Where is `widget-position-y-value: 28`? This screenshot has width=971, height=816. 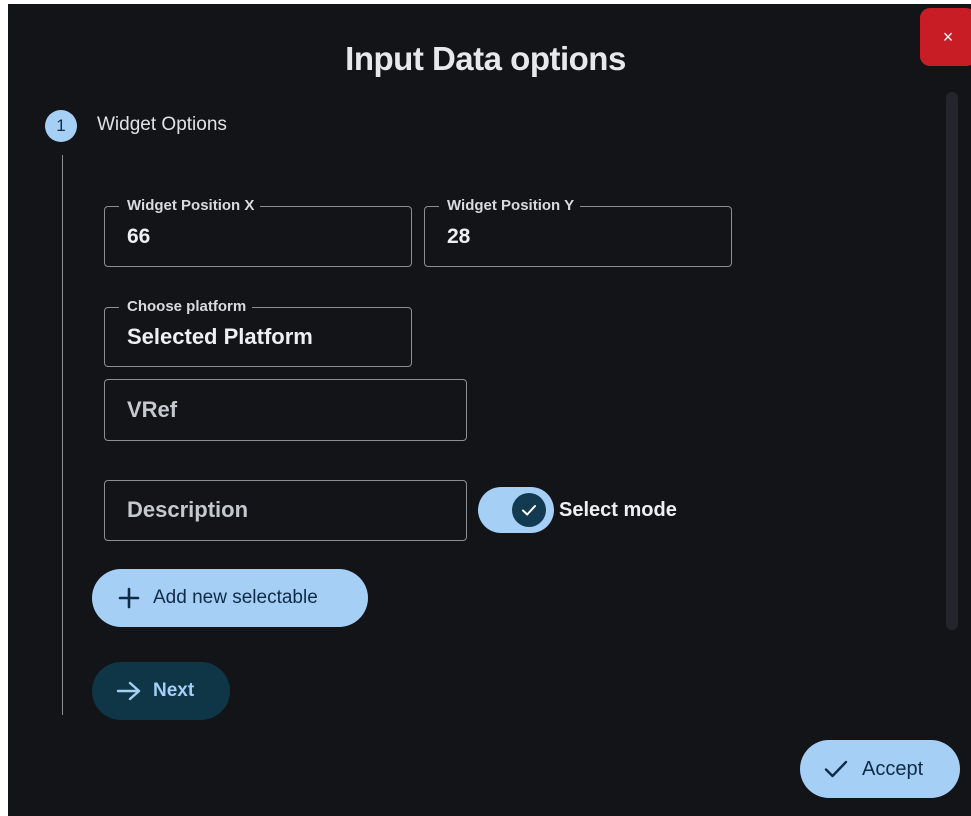 widget-position-y-value: 28 is located at coordinates (458, 237).